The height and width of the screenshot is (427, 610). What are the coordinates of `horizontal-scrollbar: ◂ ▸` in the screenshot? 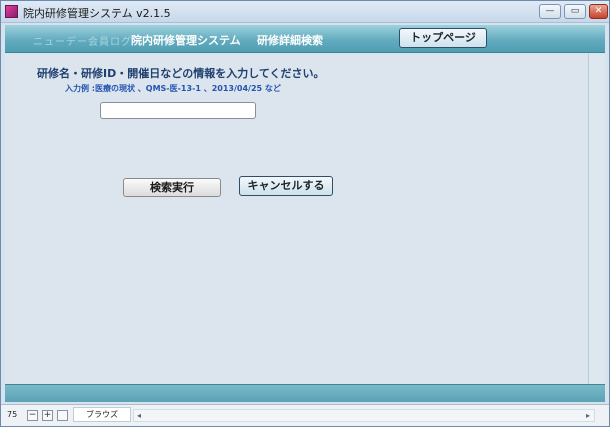 It's located at (364, 415).